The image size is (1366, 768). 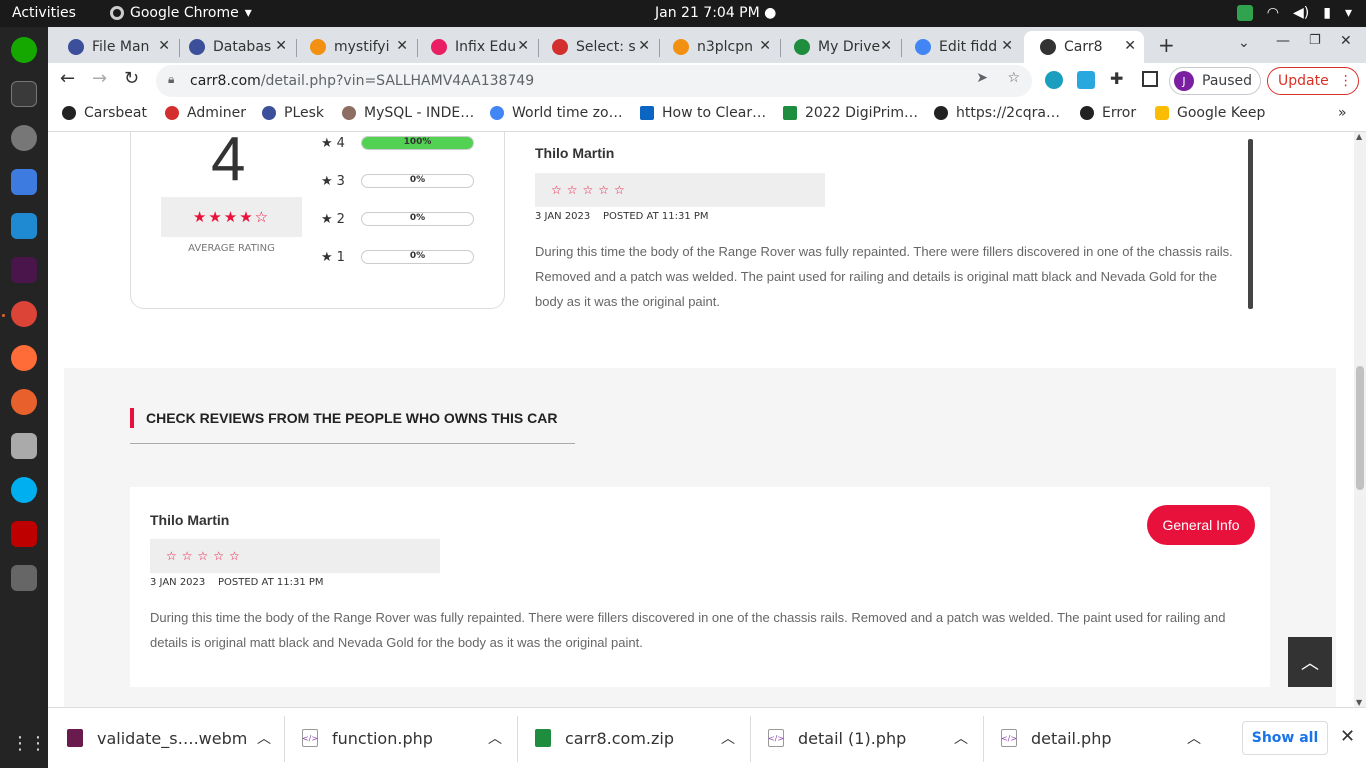 I want to click on reviews-scrollbar, so click(x=1250, y=224).